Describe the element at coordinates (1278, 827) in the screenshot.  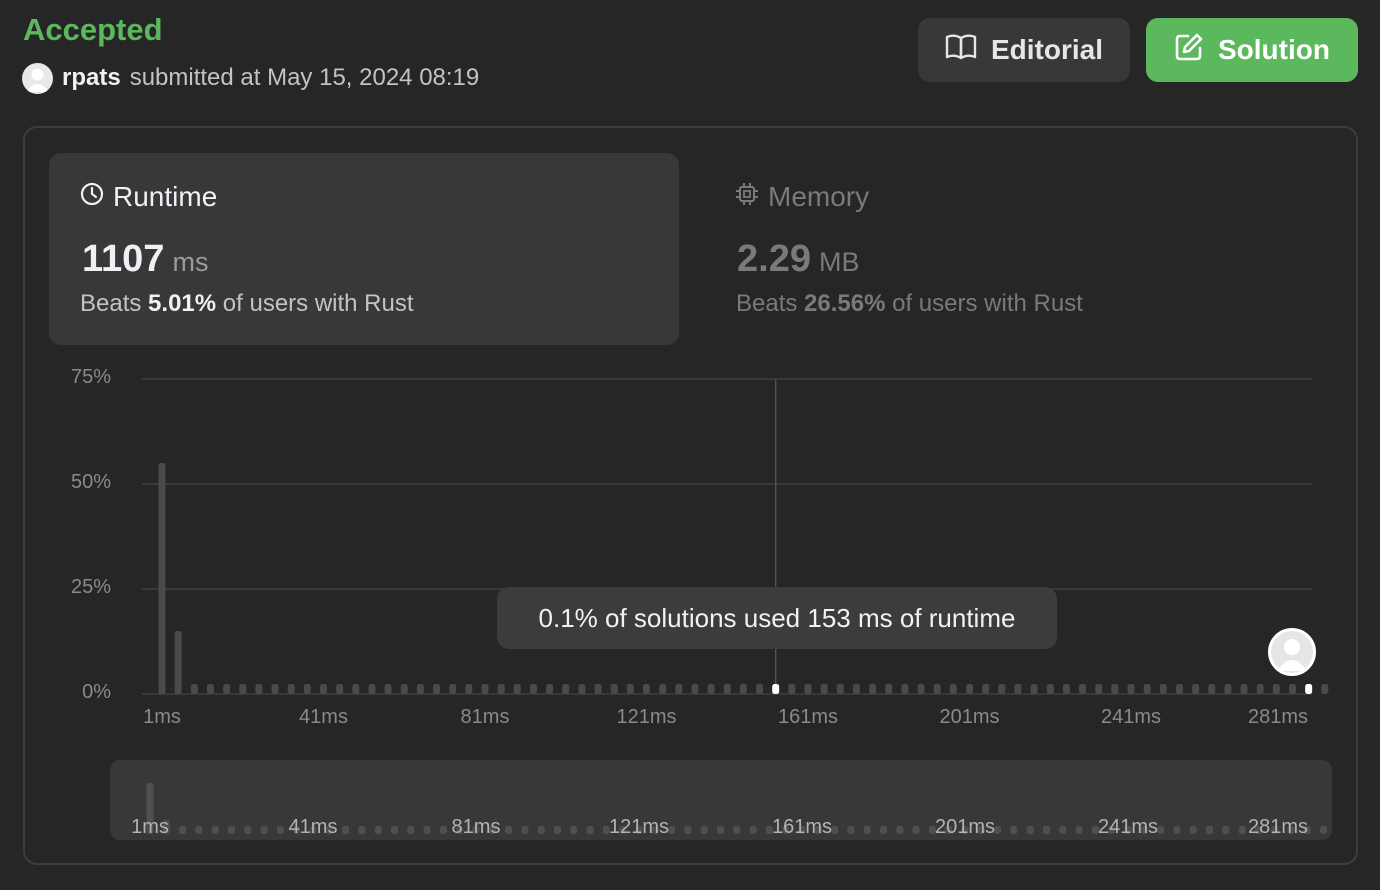
I see `minimap-tick-label: 281ms` at that location.